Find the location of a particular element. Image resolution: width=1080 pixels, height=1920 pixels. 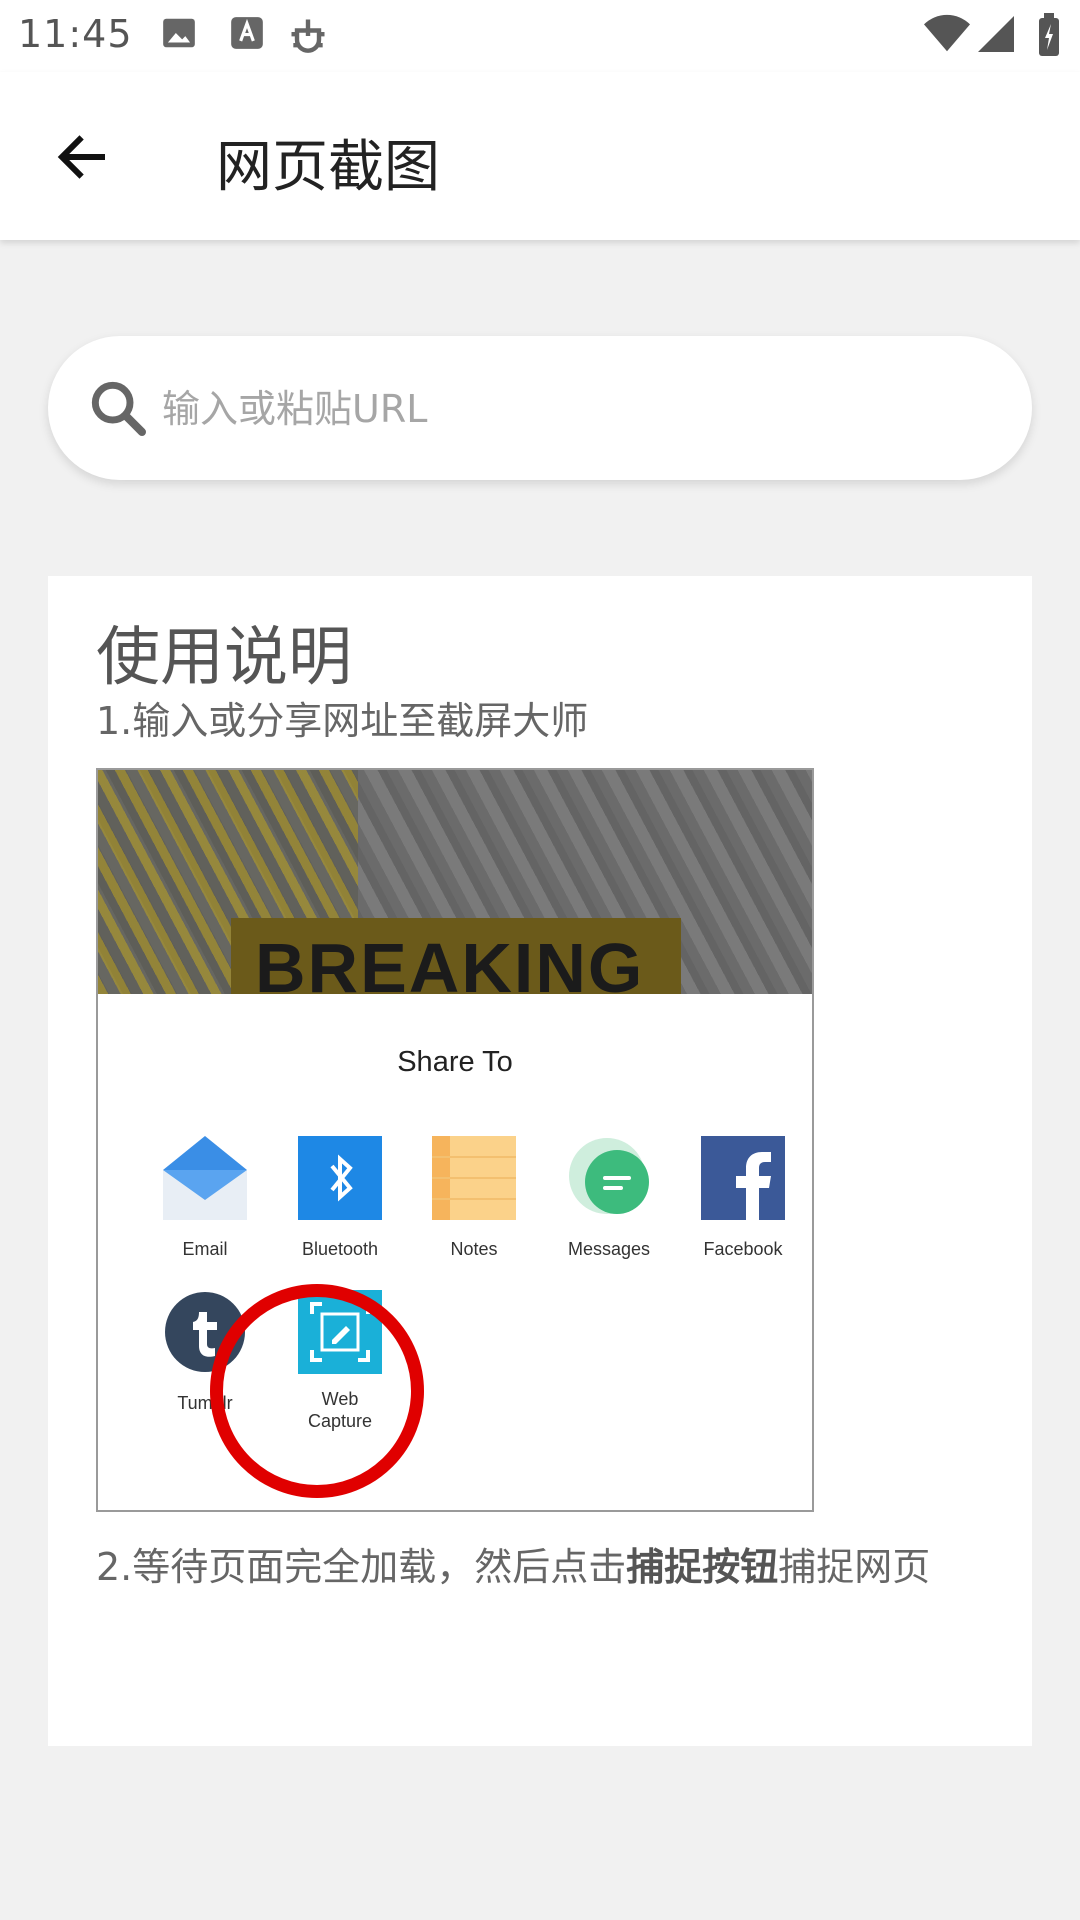

status-bar: 11:45 is located at coordinates (540, 36).